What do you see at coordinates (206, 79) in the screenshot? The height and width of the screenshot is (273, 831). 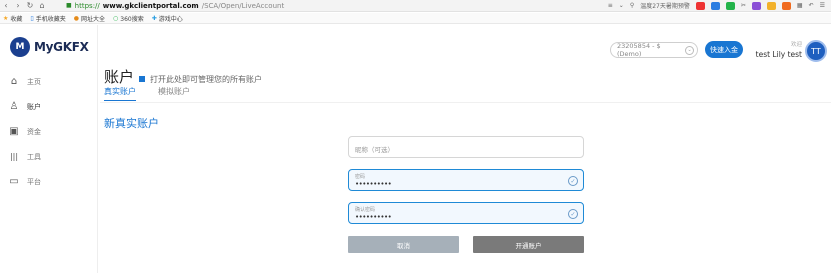 I see `page-hint: 打开此处即可管理您的所有账户` at bounding box center [206, 79].